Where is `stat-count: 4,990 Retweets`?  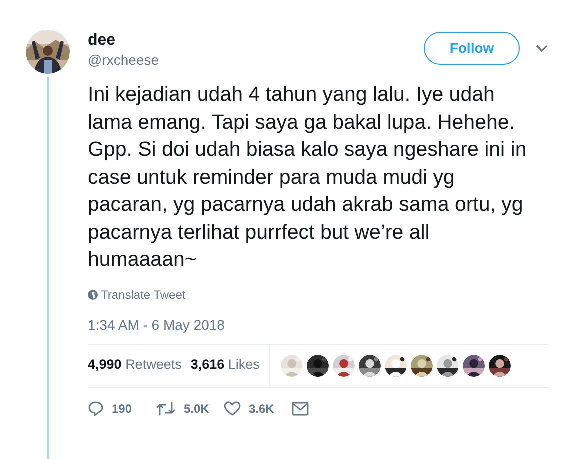 stat-count: 4,990 Retweets is located at coordinates (135, 365).